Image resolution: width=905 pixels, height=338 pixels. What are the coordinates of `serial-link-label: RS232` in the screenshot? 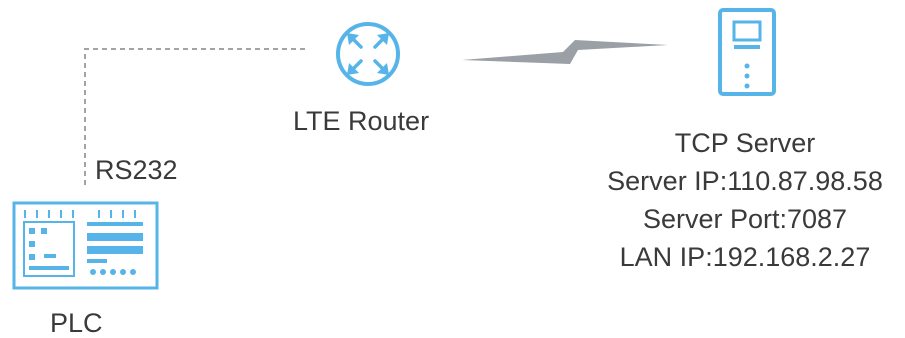 It's located at (136, 170).